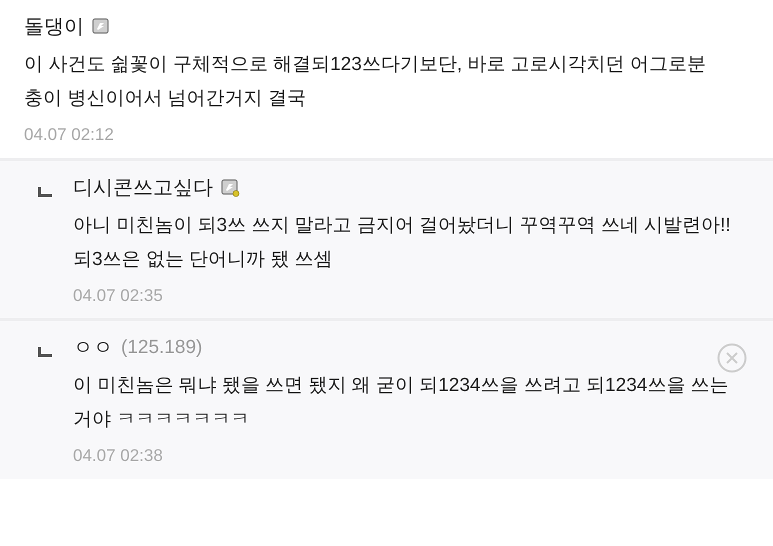 Image resolution: width=773 pixels, height=546 pixels. I want to click on comment-text: 이 사건도 쉶꽃이 구체적으로 해결되123쓰다기보단, 바로 고로시각치던 어그로분충이 병신이어서 넘어간거지 결국, so click(365, 82).